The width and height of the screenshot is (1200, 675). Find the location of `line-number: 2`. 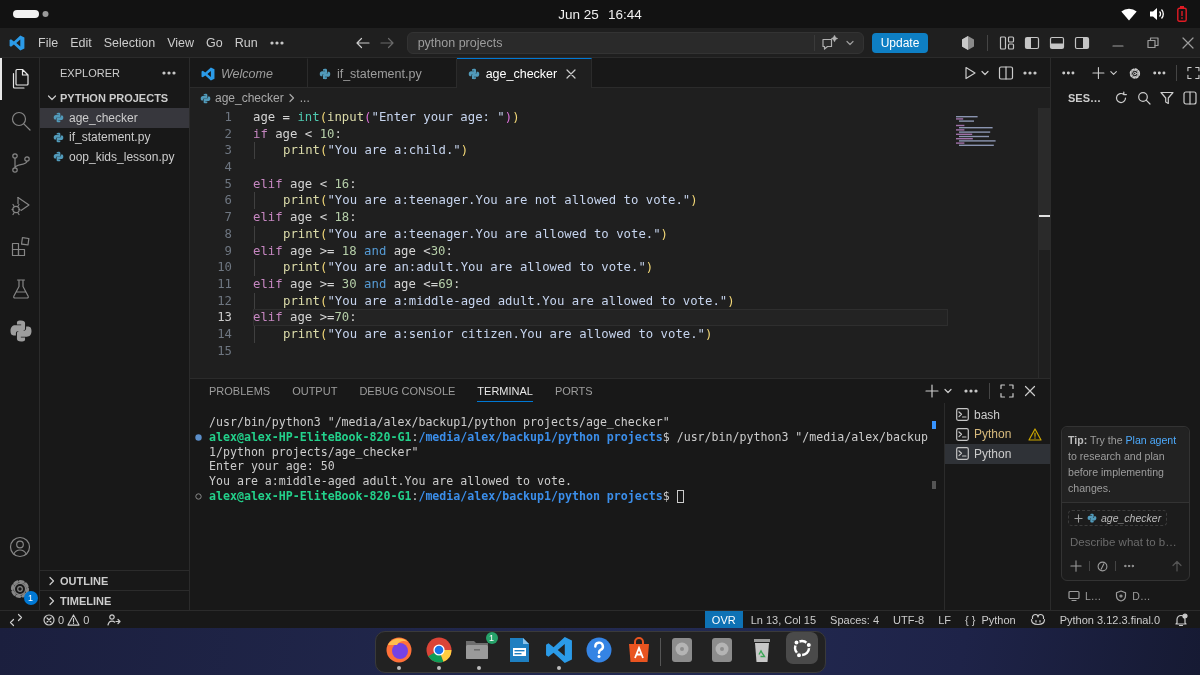

line-number: 2 is located at coordinates (227, 134).